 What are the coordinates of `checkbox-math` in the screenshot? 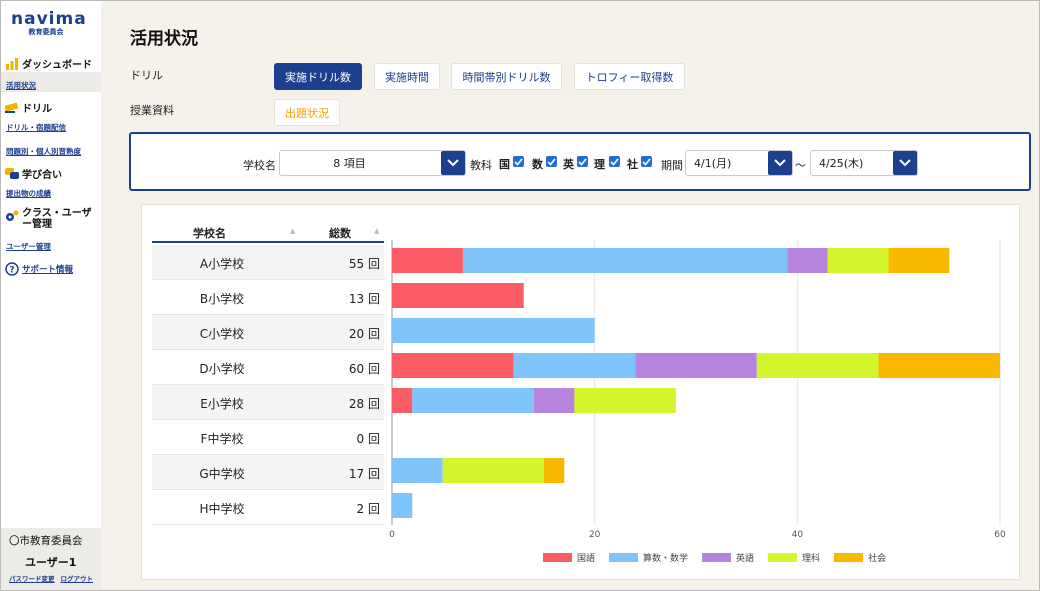 It's located at (551, 161).